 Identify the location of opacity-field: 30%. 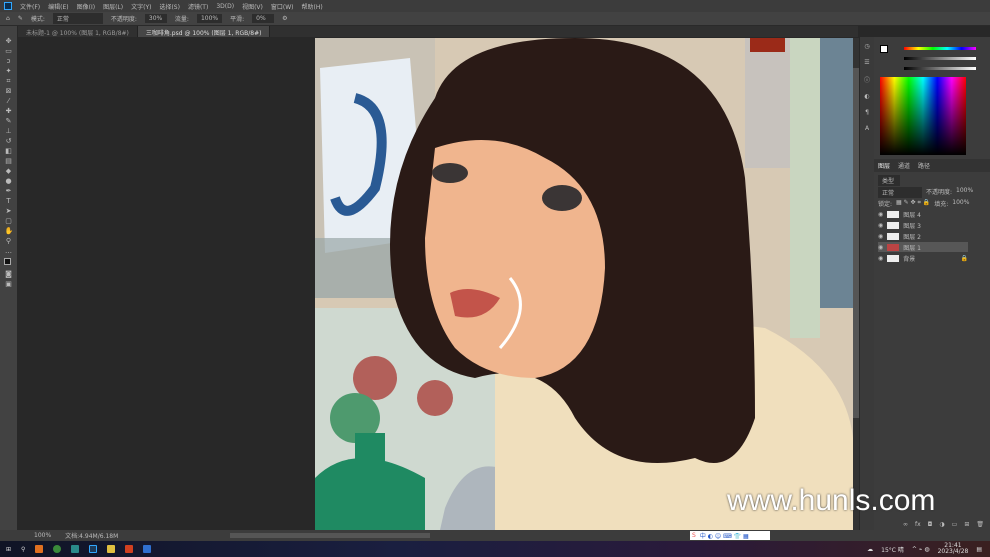
(155, 18).